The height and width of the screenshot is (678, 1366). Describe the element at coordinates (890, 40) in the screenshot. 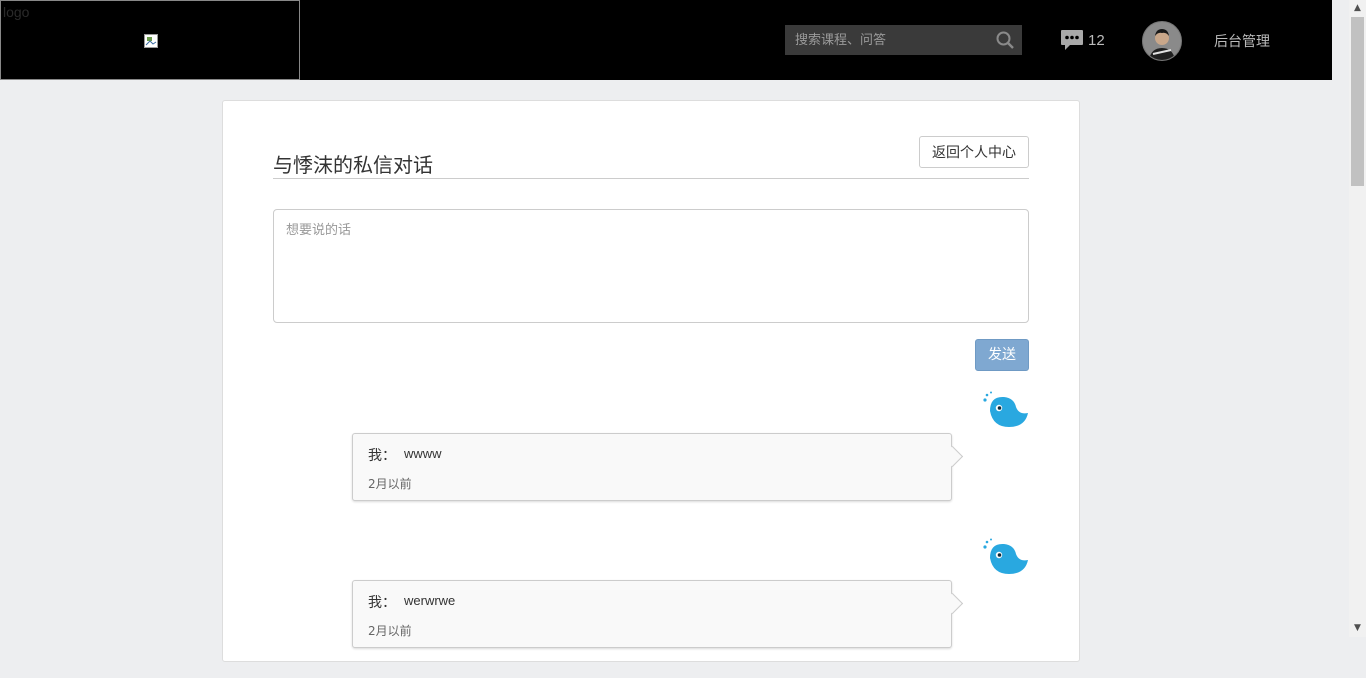

I see `search-input` at that location.